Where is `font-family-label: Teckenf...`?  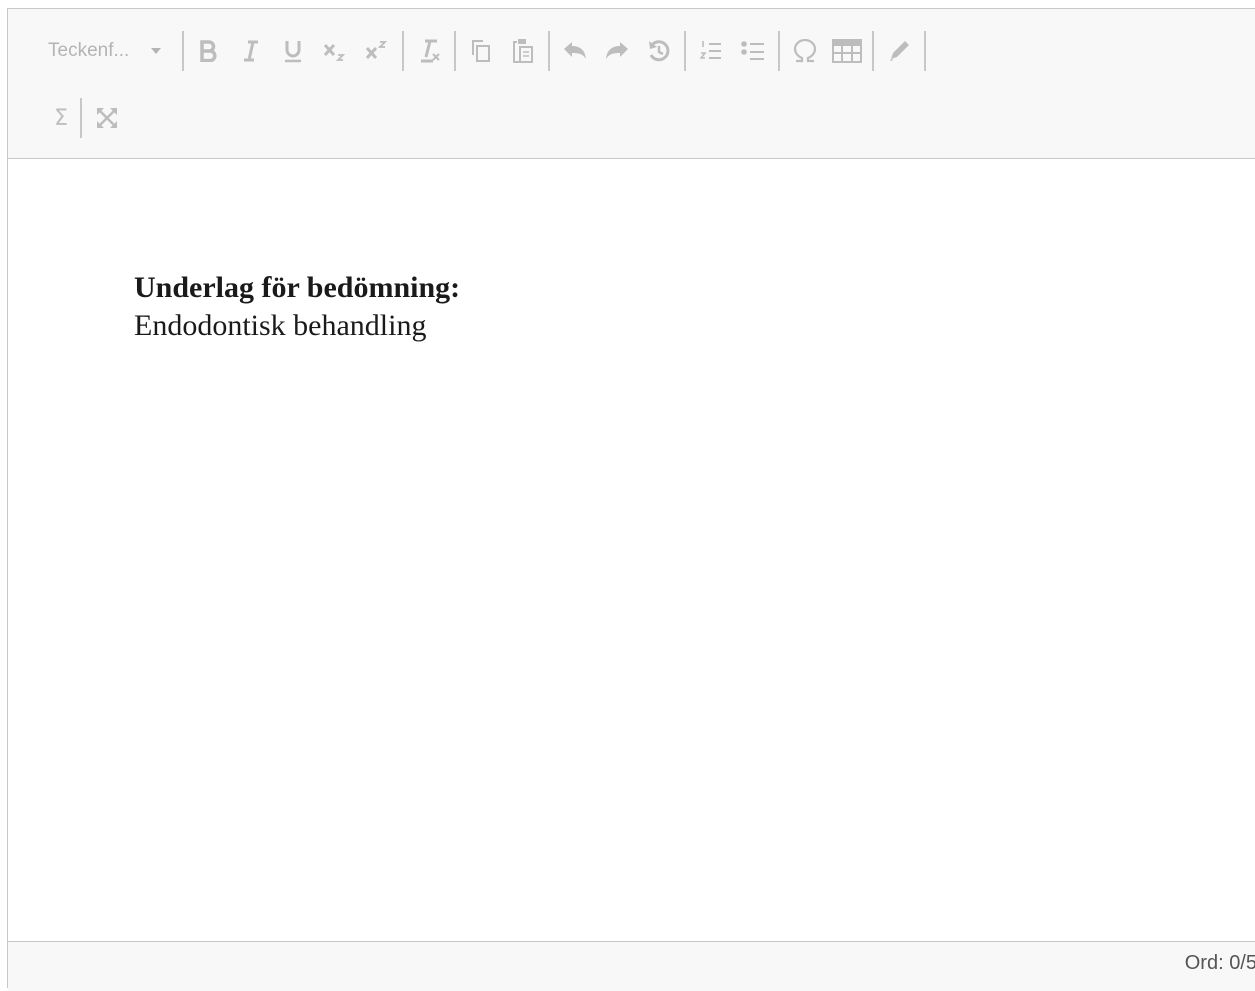
font-family-label: Teckenf... is located at coordinates (89, 50).